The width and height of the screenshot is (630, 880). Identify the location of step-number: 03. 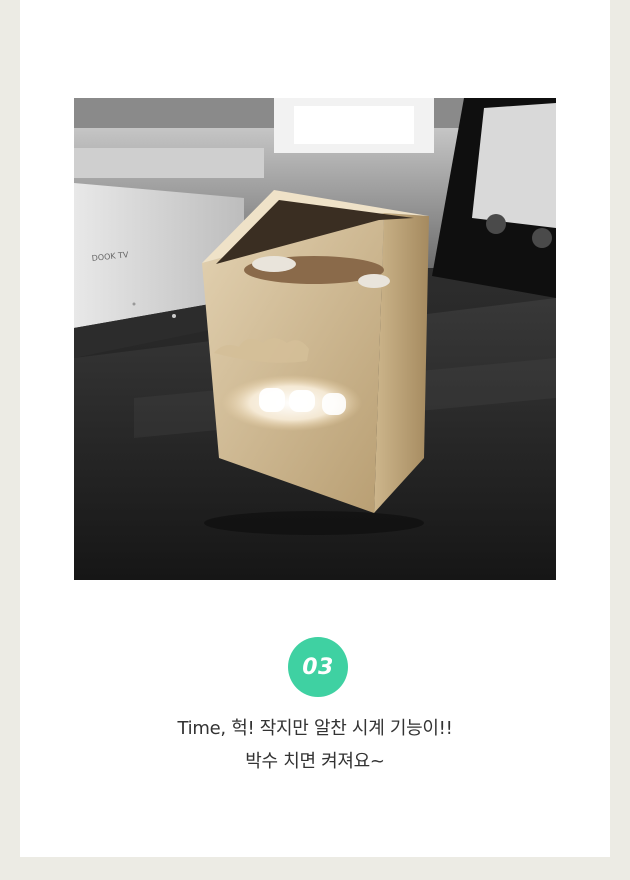
(318, 667).